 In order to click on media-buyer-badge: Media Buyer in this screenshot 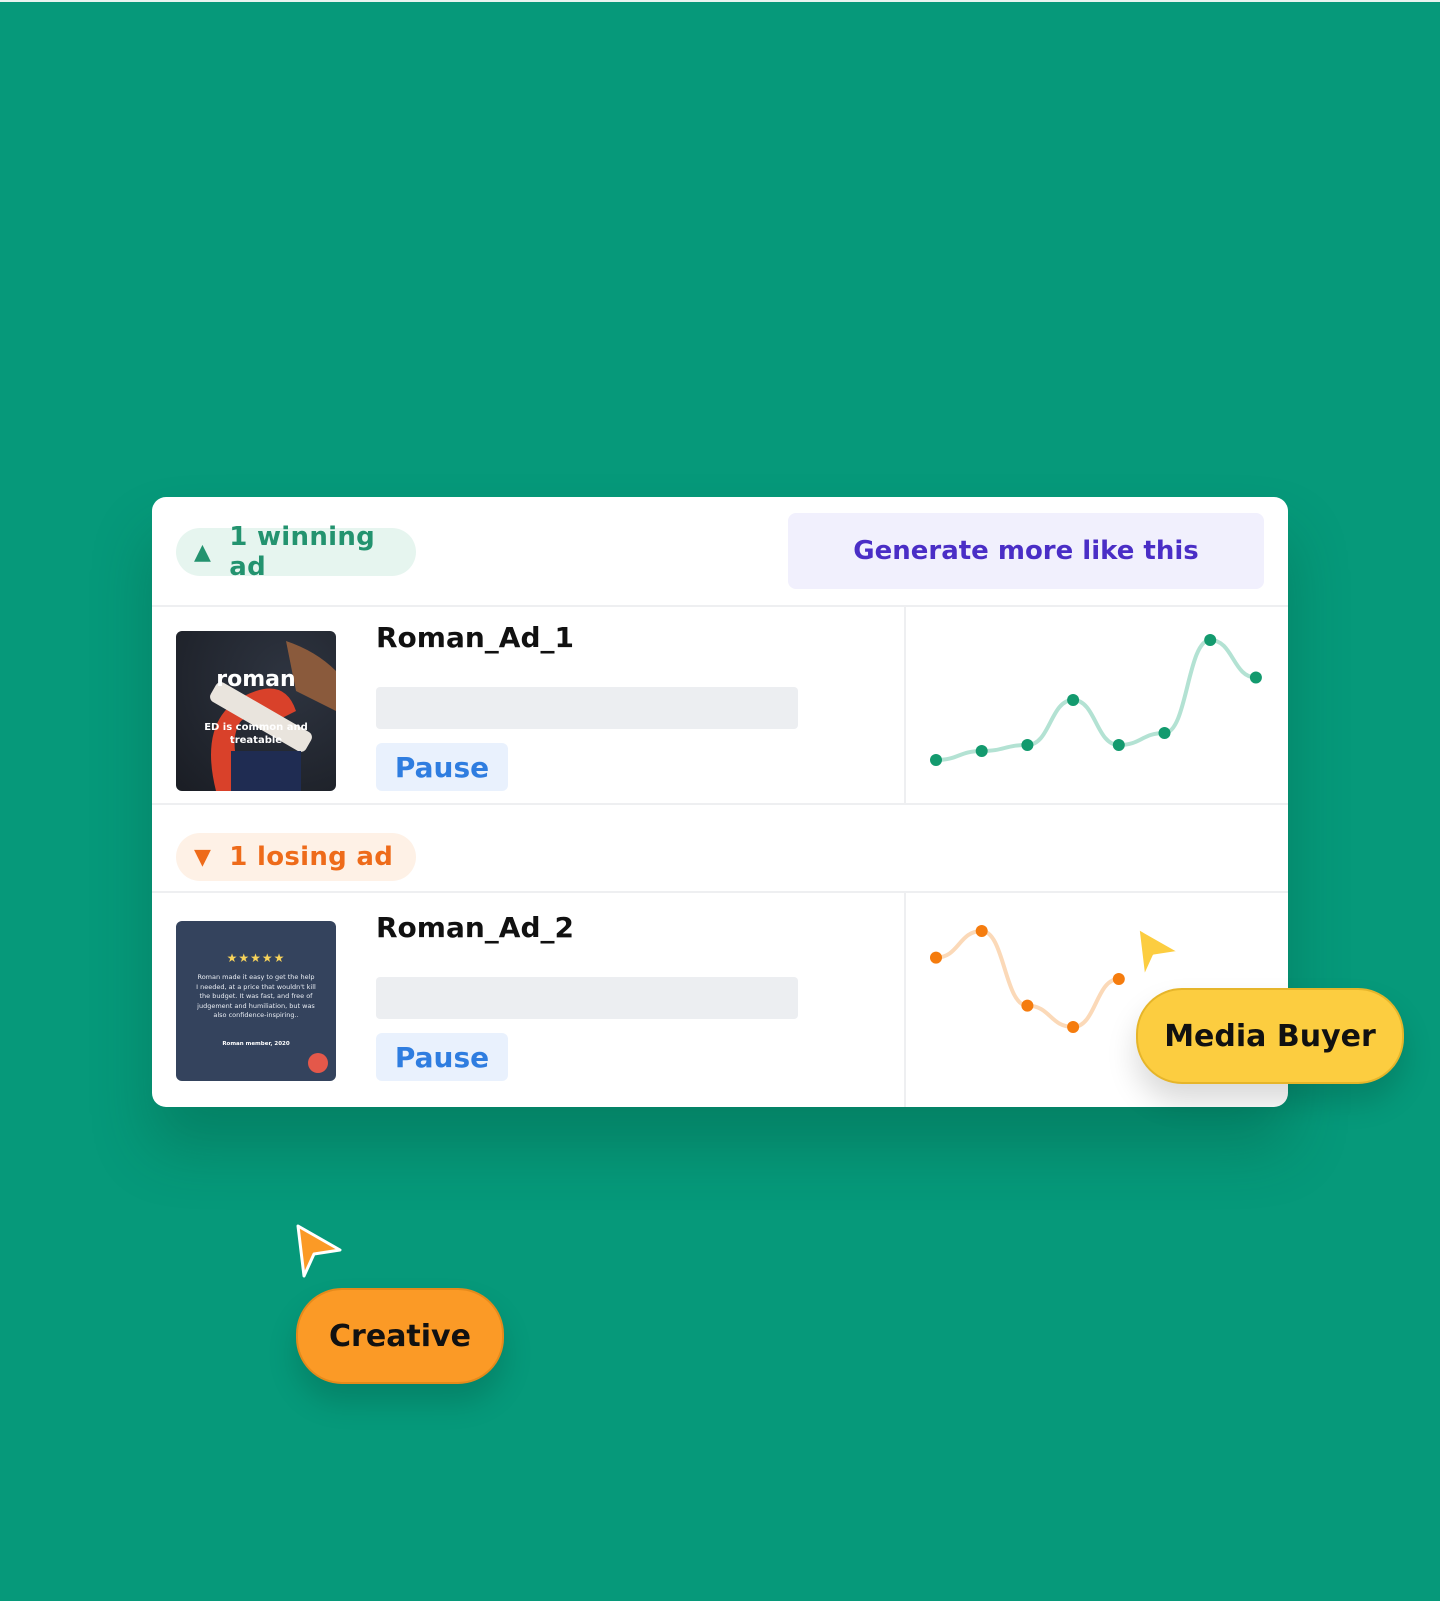, I will do `click(1270, 1036)`.